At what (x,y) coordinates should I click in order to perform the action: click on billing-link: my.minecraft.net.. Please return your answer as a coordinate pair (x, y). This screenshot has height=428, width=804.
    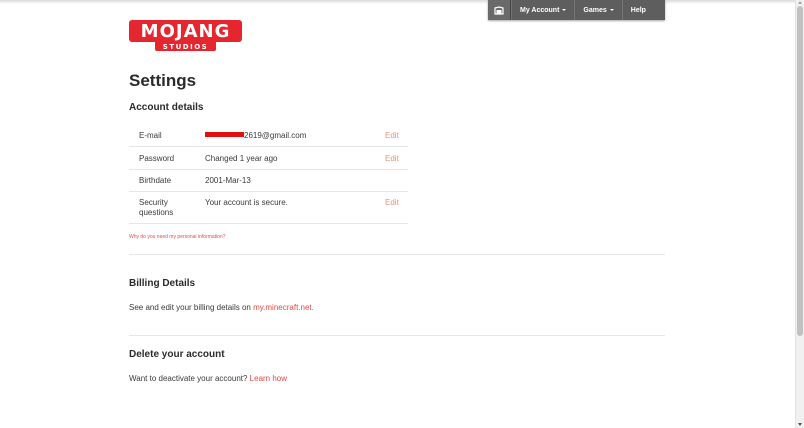
    Looking at the image, I should click on (283, 307).